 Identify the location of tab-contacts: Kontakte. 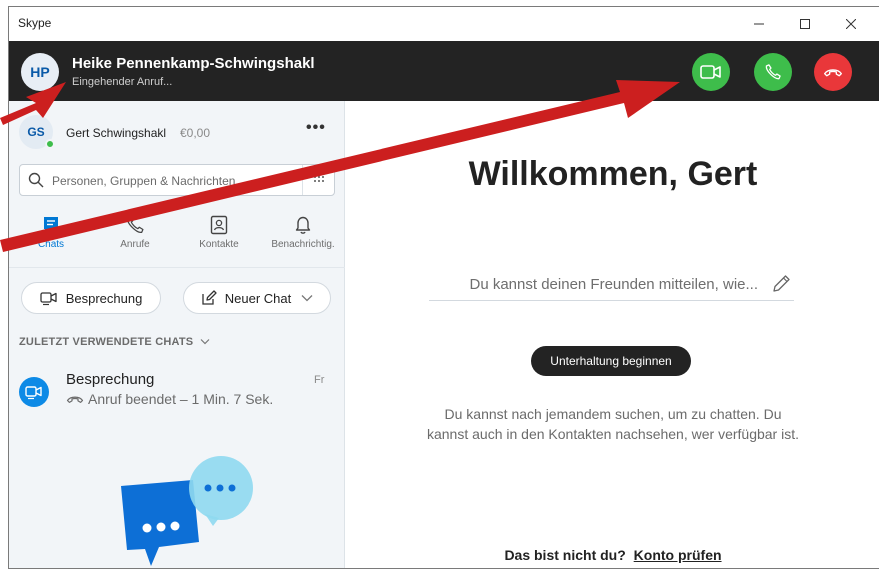
(219, 236).